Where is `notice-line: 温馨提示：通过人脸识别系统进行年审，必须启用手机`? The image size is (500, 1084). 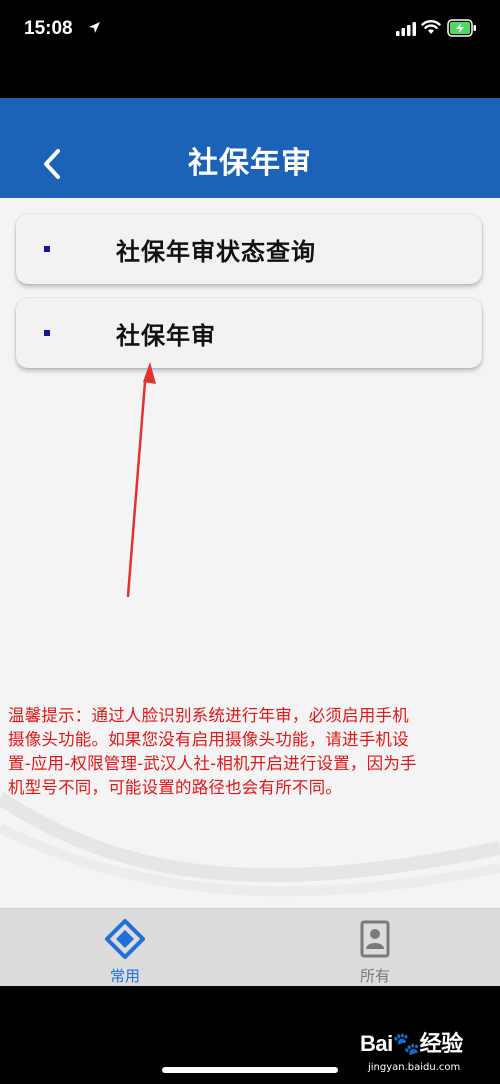
notice-line: 温馨提示：通过人脸识别系统进行年审，必须启用手机 is located at coordinates (208, 715).